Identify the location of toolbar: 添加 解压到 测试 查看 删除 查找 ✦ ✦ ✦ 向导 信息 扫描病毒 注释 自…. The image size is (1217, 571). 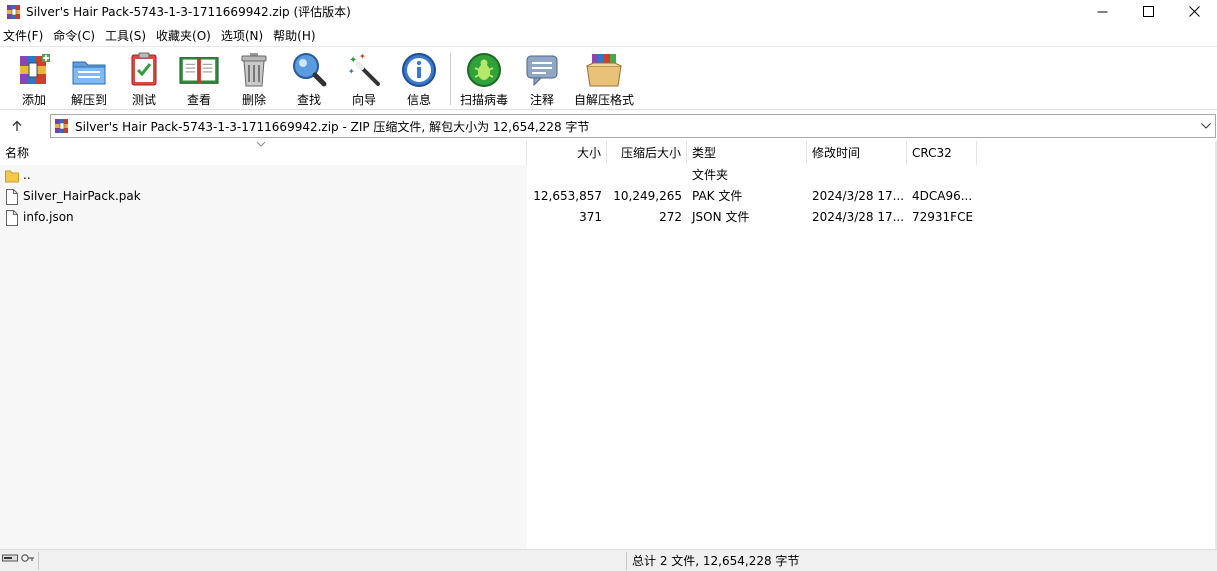
(608, 78).